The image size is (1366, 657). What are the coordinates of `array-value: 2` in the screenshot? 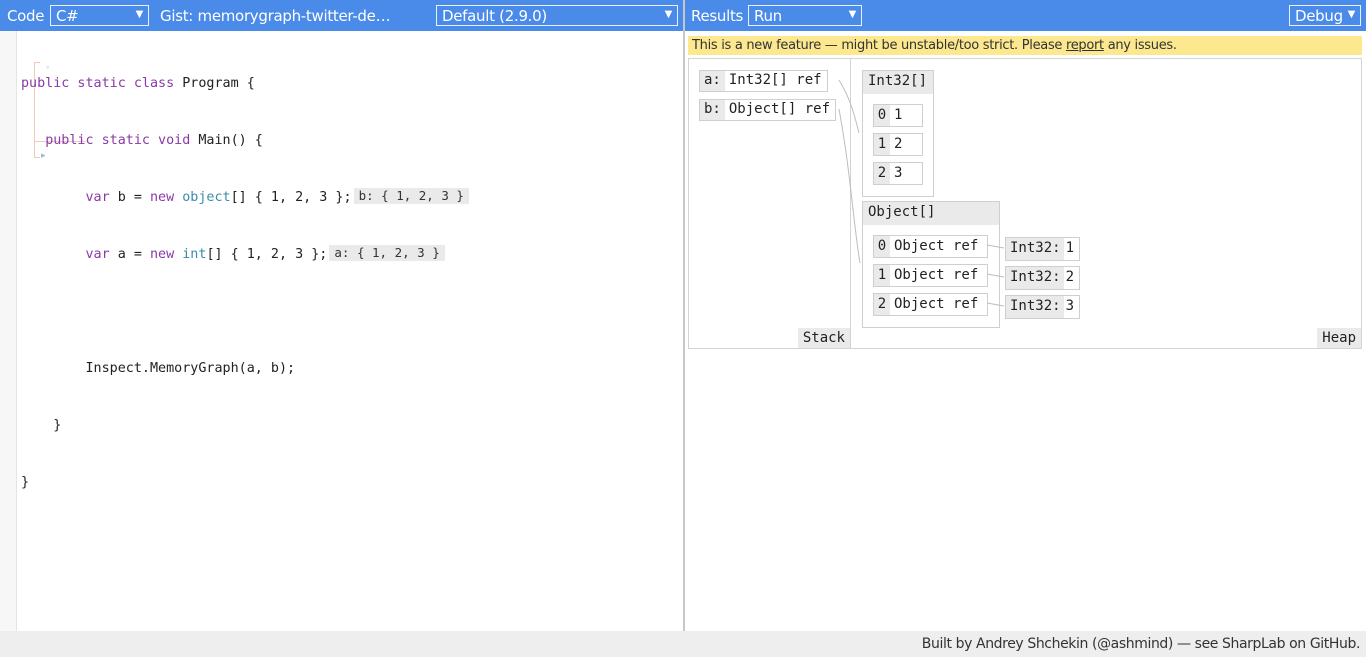 It's located at (898, 144).